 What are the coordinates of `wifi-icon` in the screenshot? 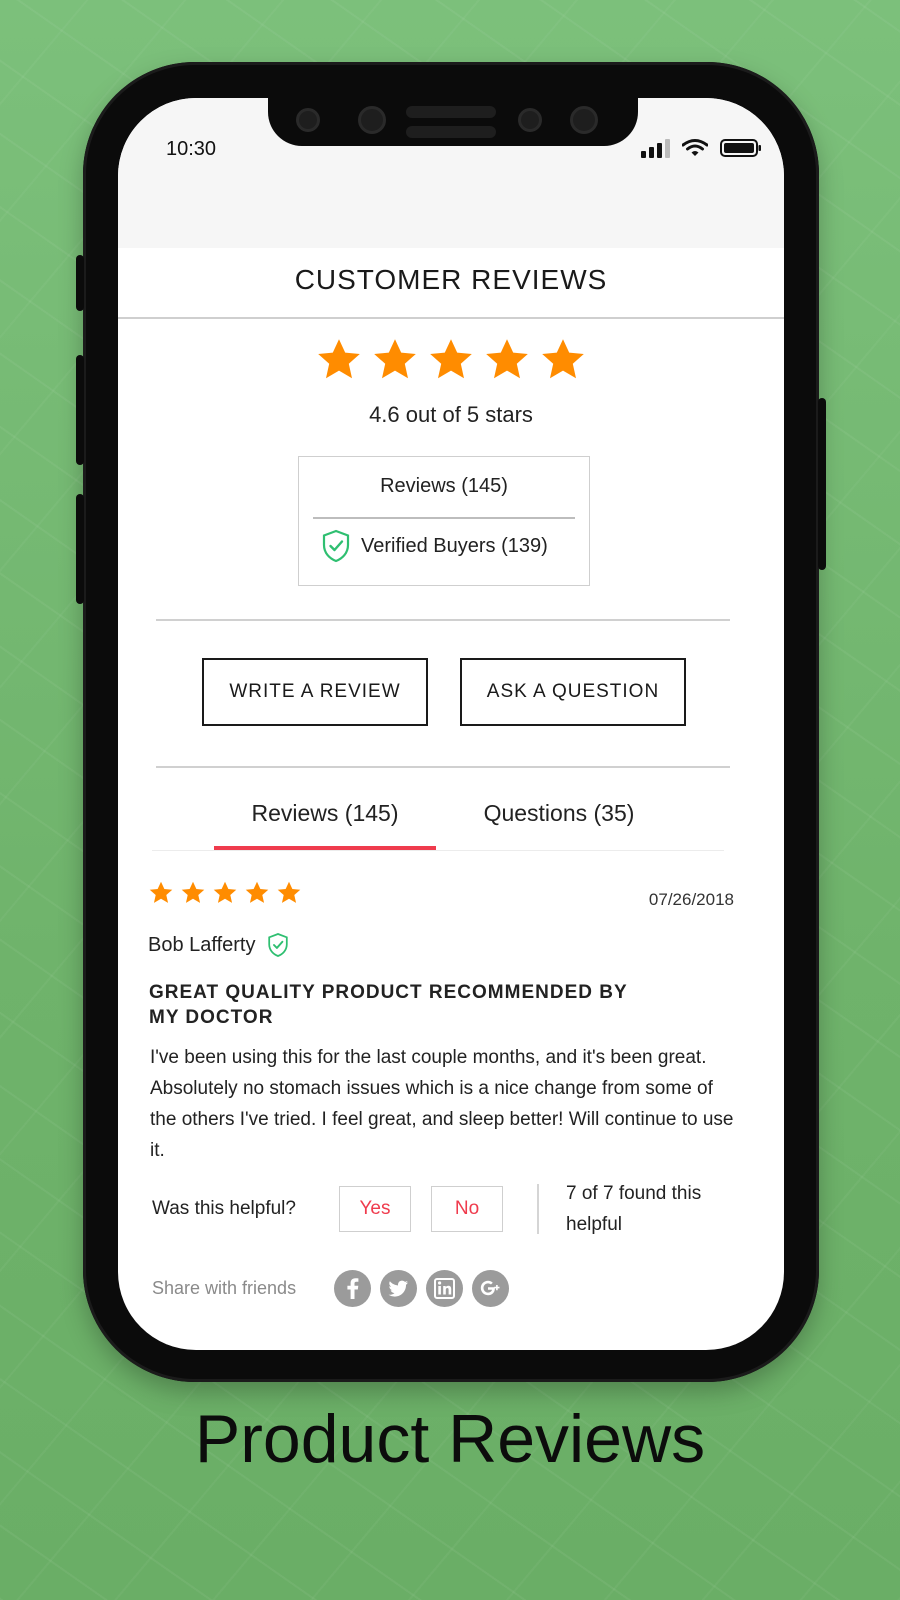 It's located at (695, 147).